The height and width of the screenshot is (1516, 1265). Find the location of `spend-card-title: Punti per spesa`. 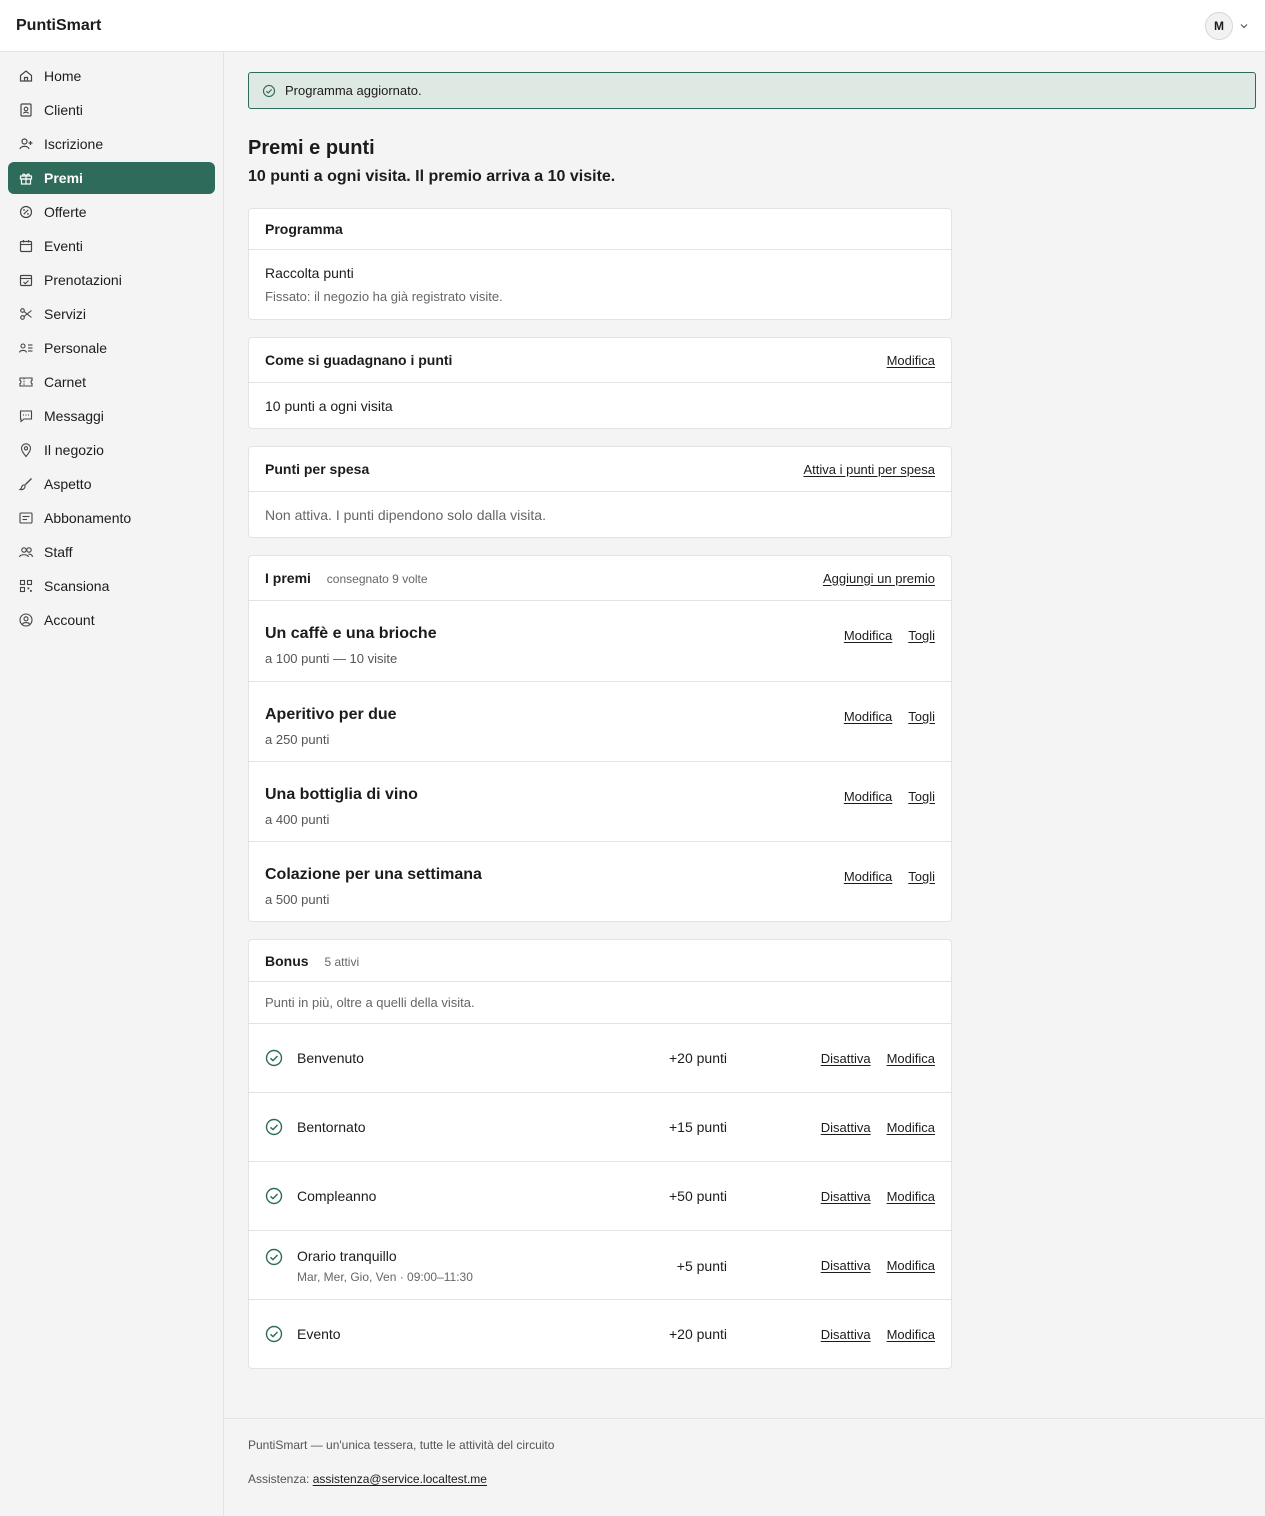

spend-card-title: Punti per spesa is located at coordinates (317, 469).